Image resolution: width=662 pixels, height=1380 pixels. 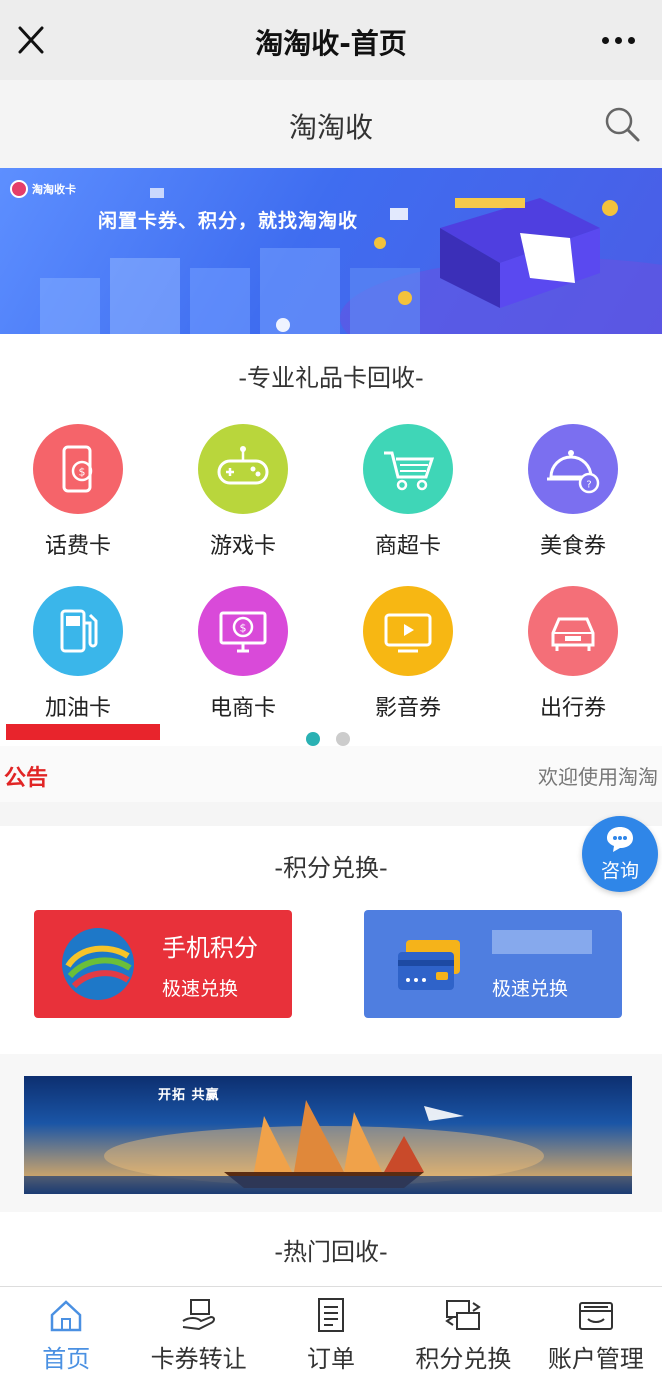 I want to click on chat-bubble-icon, so click(x=620, y=839).